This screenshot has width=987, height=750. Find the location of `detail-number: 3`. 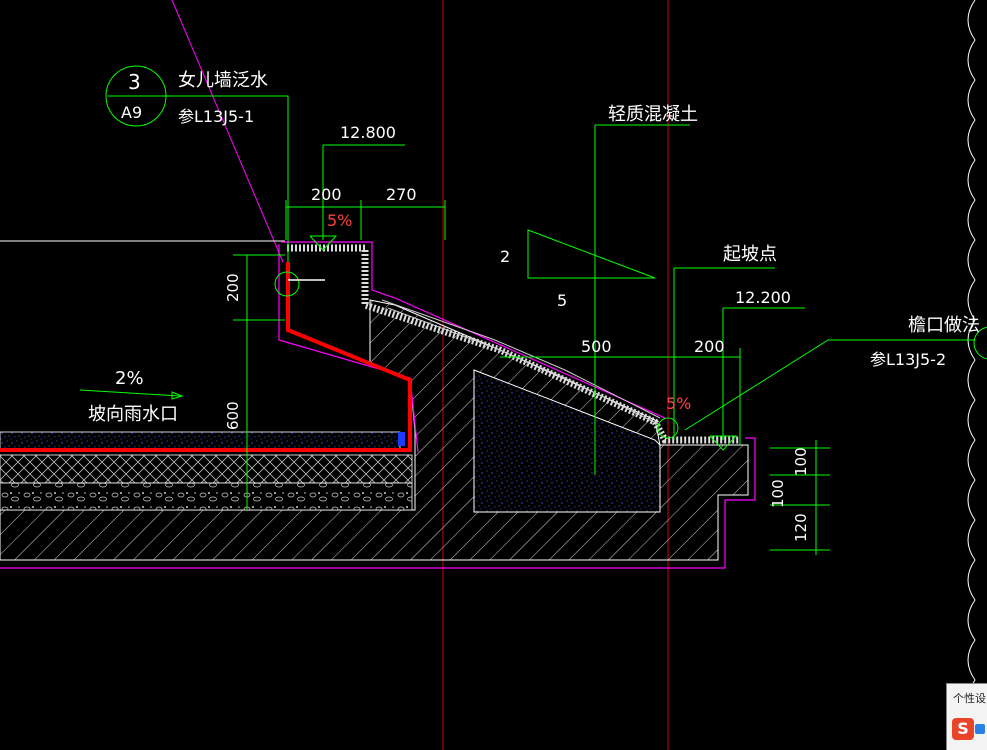

detail-number: 3 is located at coordinates (134, 82).